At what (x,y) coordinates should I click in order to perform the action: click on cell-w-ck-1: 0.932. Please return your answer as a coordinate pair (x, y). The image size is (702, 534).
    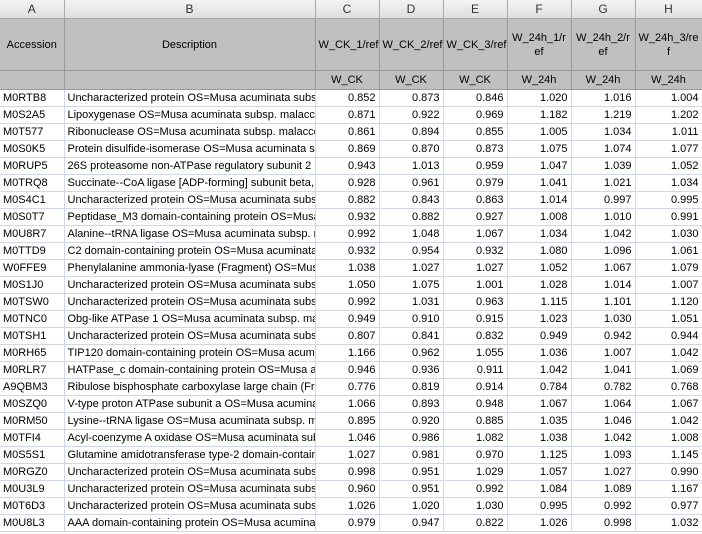
    Looking at the image, I should click on (347, 251).